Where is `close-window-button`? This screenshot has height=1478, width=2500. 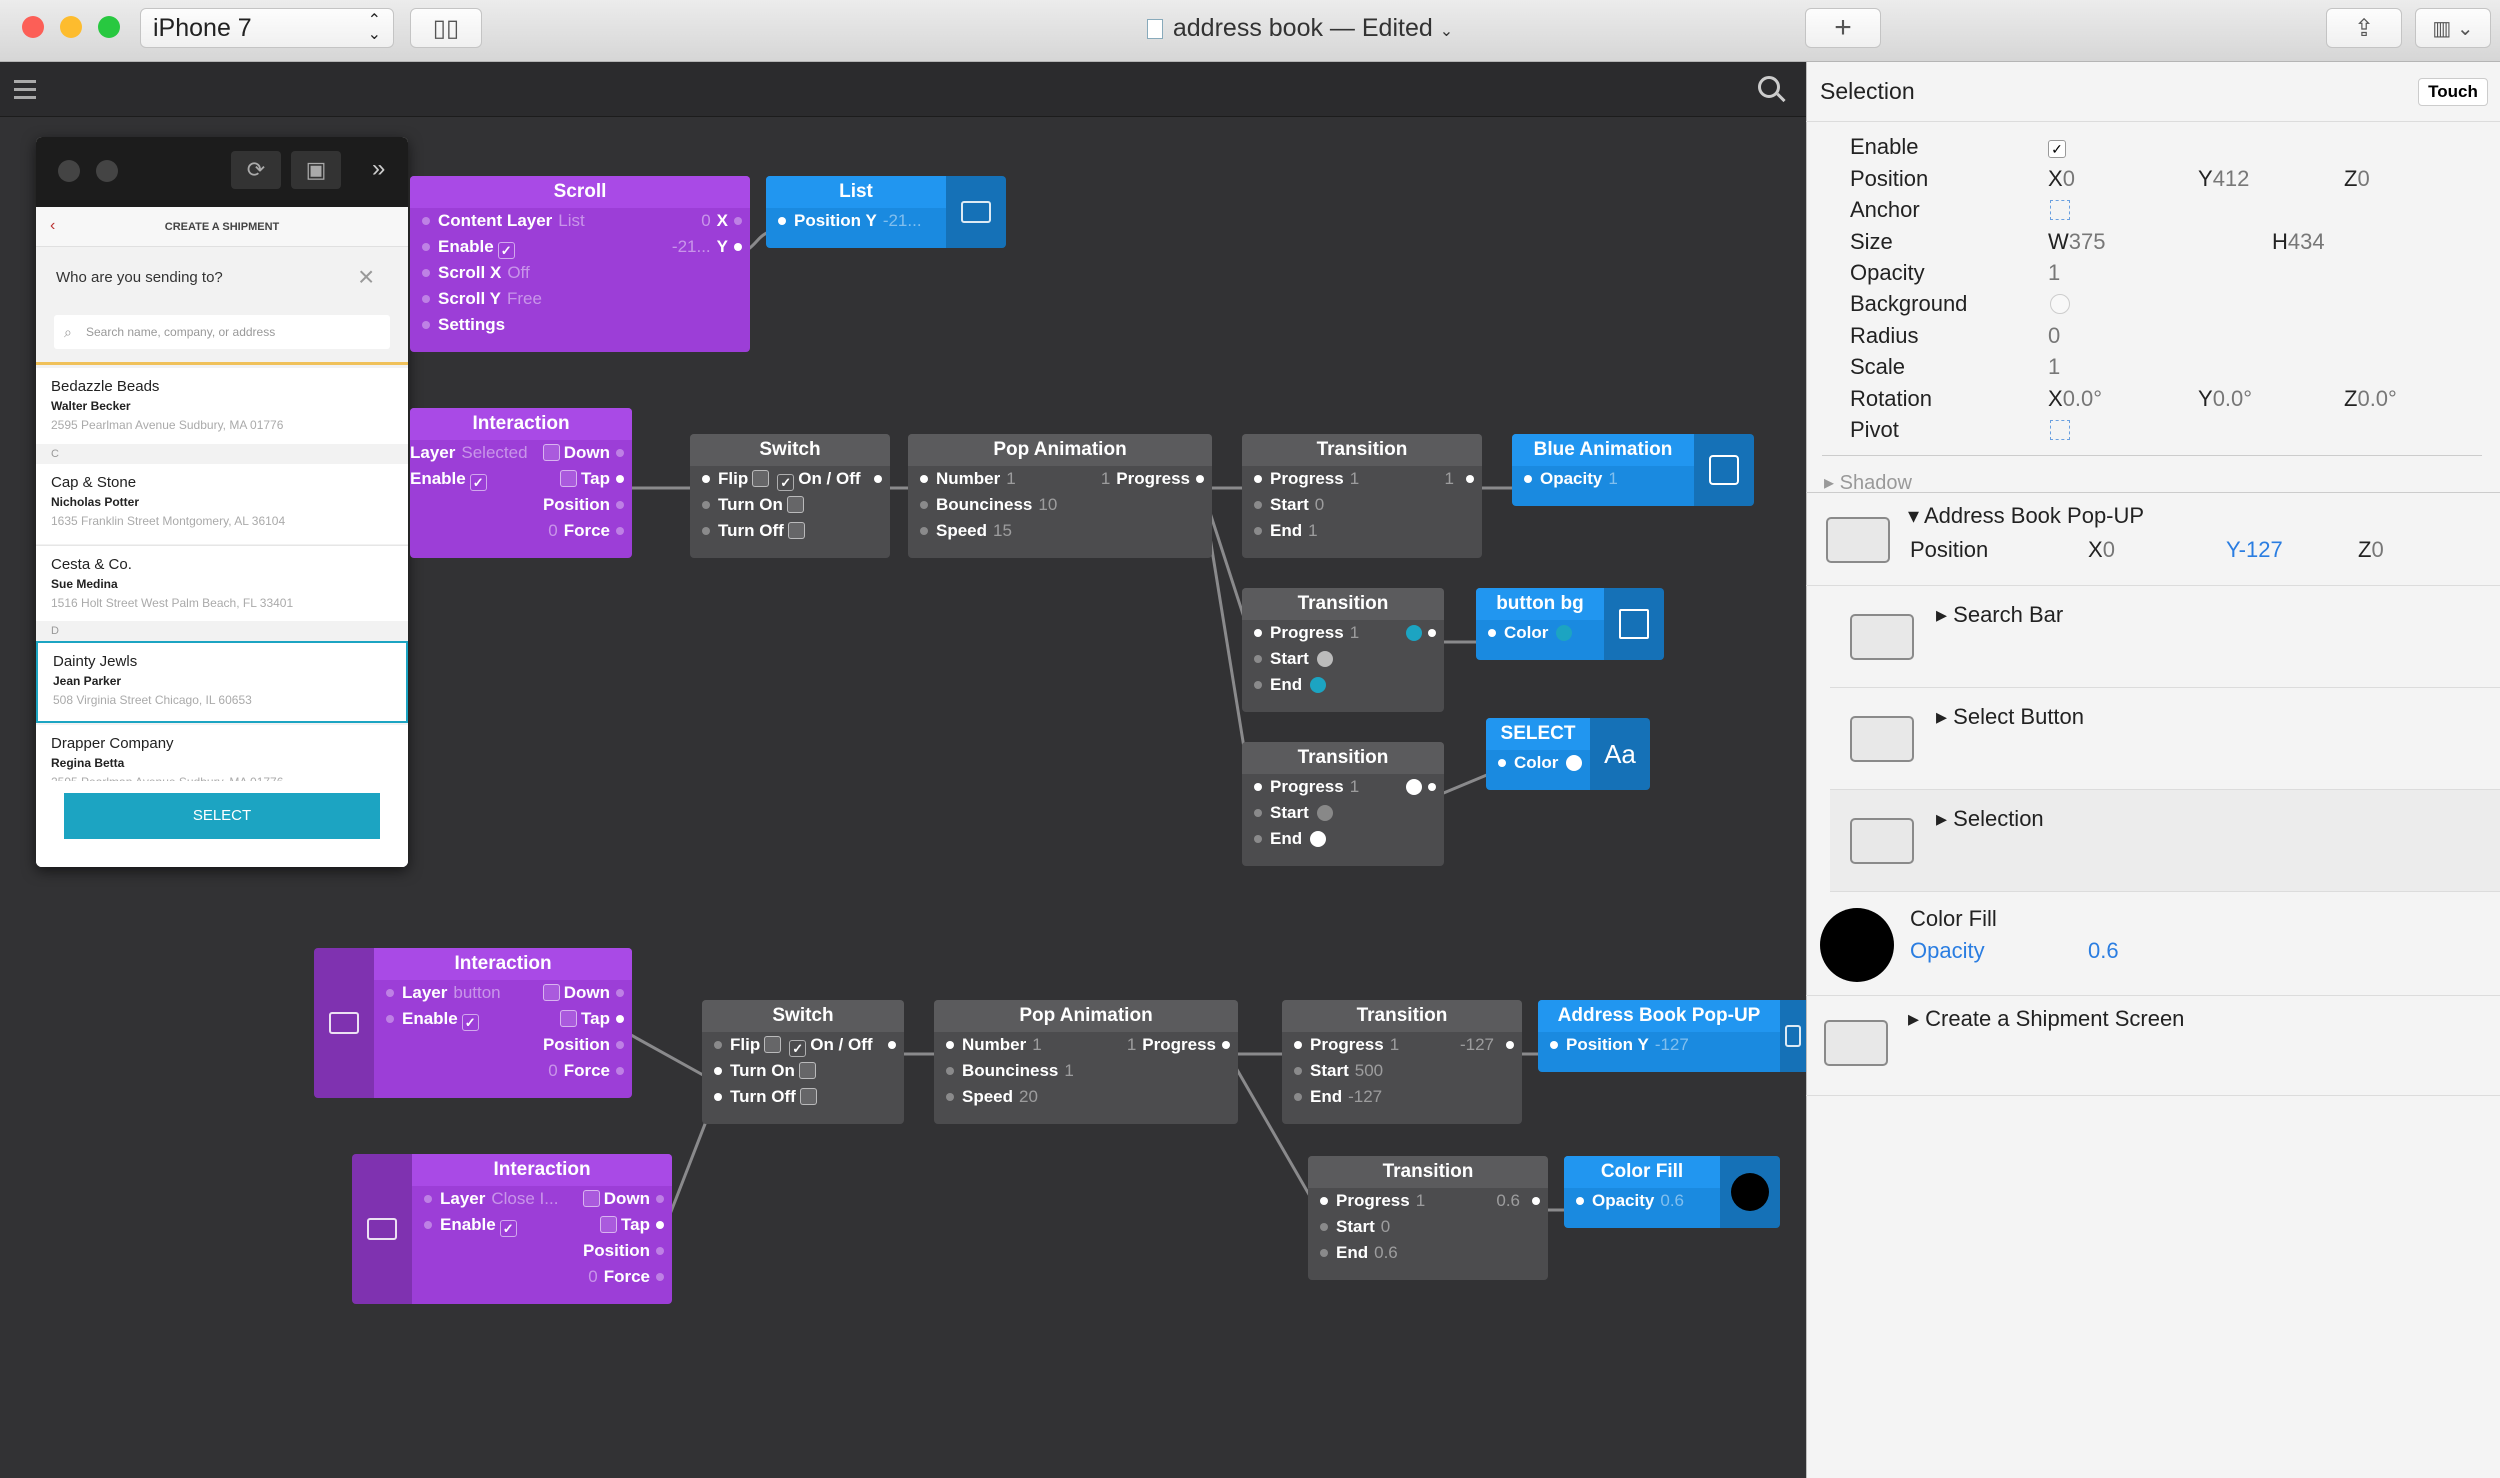
close-window-button is located at coordinates (33, 27).